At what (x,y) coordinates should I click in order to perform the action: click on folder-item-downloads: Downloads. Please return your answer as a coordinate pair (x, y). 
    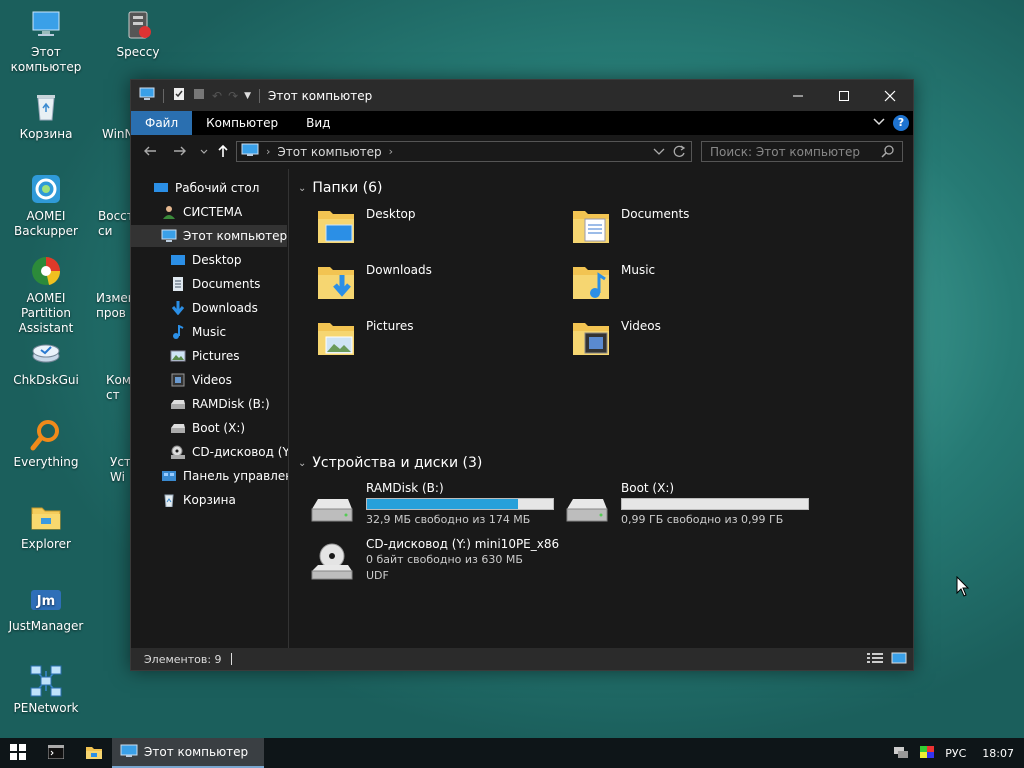
    Looking at the image, I should click on (430, 283).